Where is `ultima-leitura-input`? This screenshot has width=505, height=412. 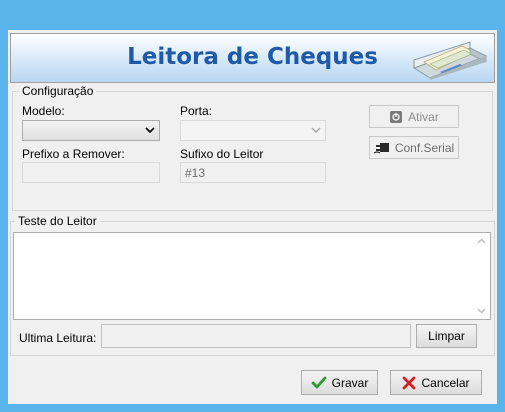
ultima-leitura-input is located at coordinates (256, 336).